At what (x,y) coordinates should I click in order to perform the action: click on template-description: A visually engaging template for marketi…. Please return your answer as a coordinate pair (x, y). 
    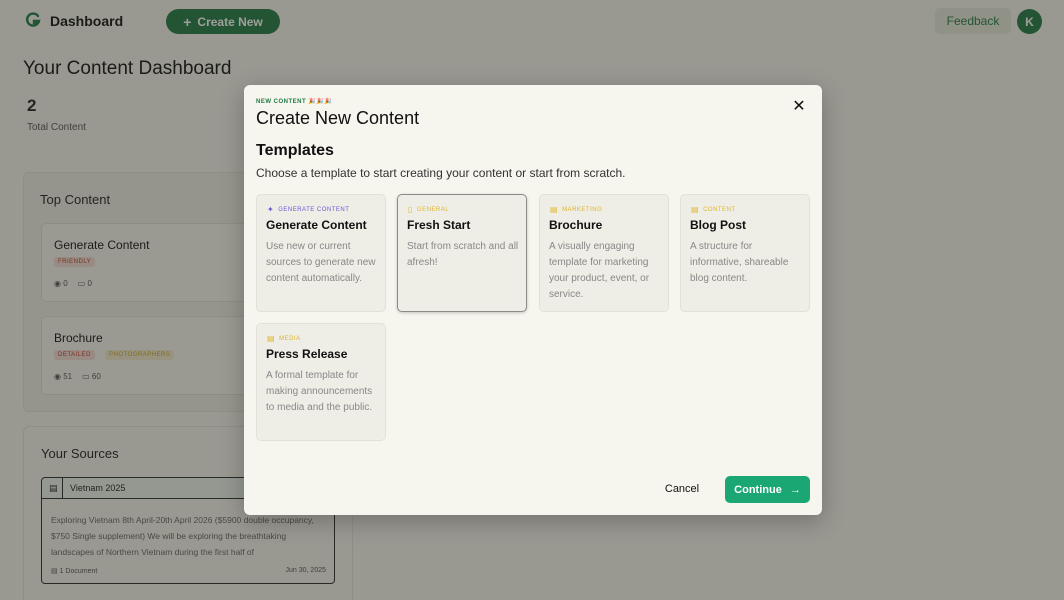
    Looking at the image, I should click on (599, 270).